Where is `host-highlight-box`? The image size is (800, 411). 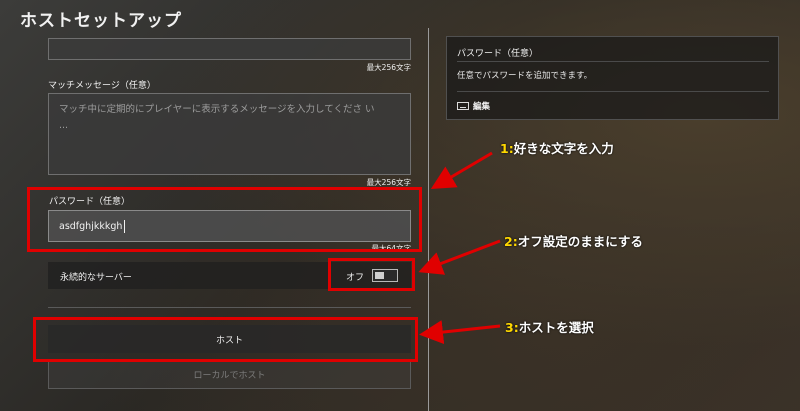 host-highlight-box is located at coordinates (225, 339).